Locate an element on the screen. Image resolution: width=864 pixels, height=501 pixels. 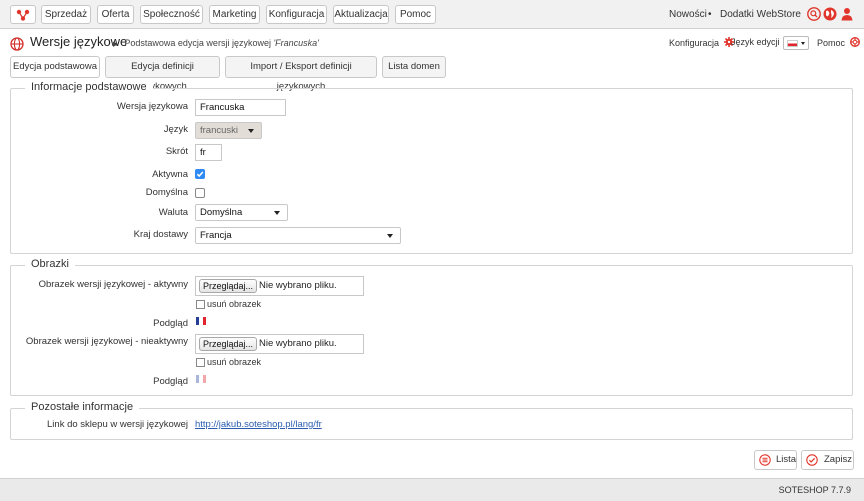
config-link: Konfiguracja is located at coordinates (701, 42).